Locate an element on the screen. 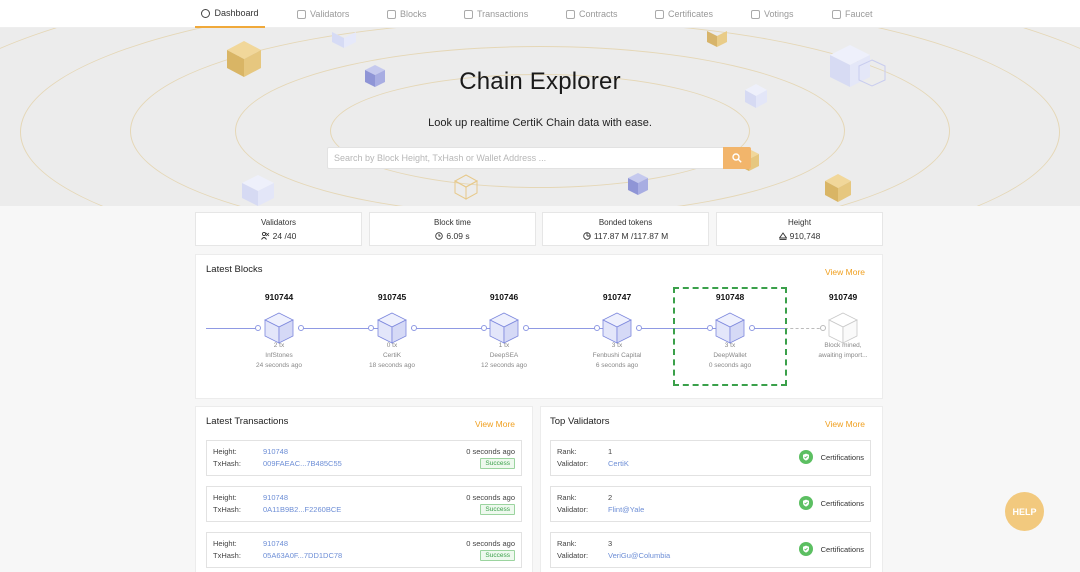 The width and height of the screenshot is (1080, 572). nav-certificates-label: Certificates is located at coordinates (691, 14).